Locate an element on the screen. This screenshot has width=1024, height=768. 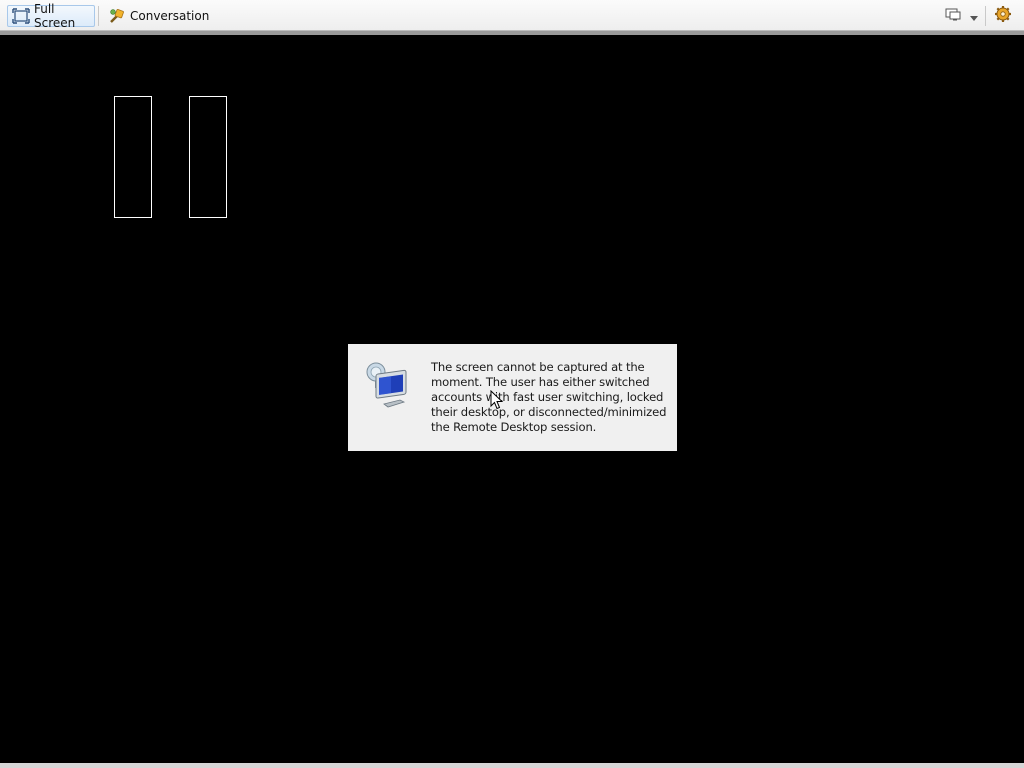
monitor-icon is located at coordinates (953, 16).